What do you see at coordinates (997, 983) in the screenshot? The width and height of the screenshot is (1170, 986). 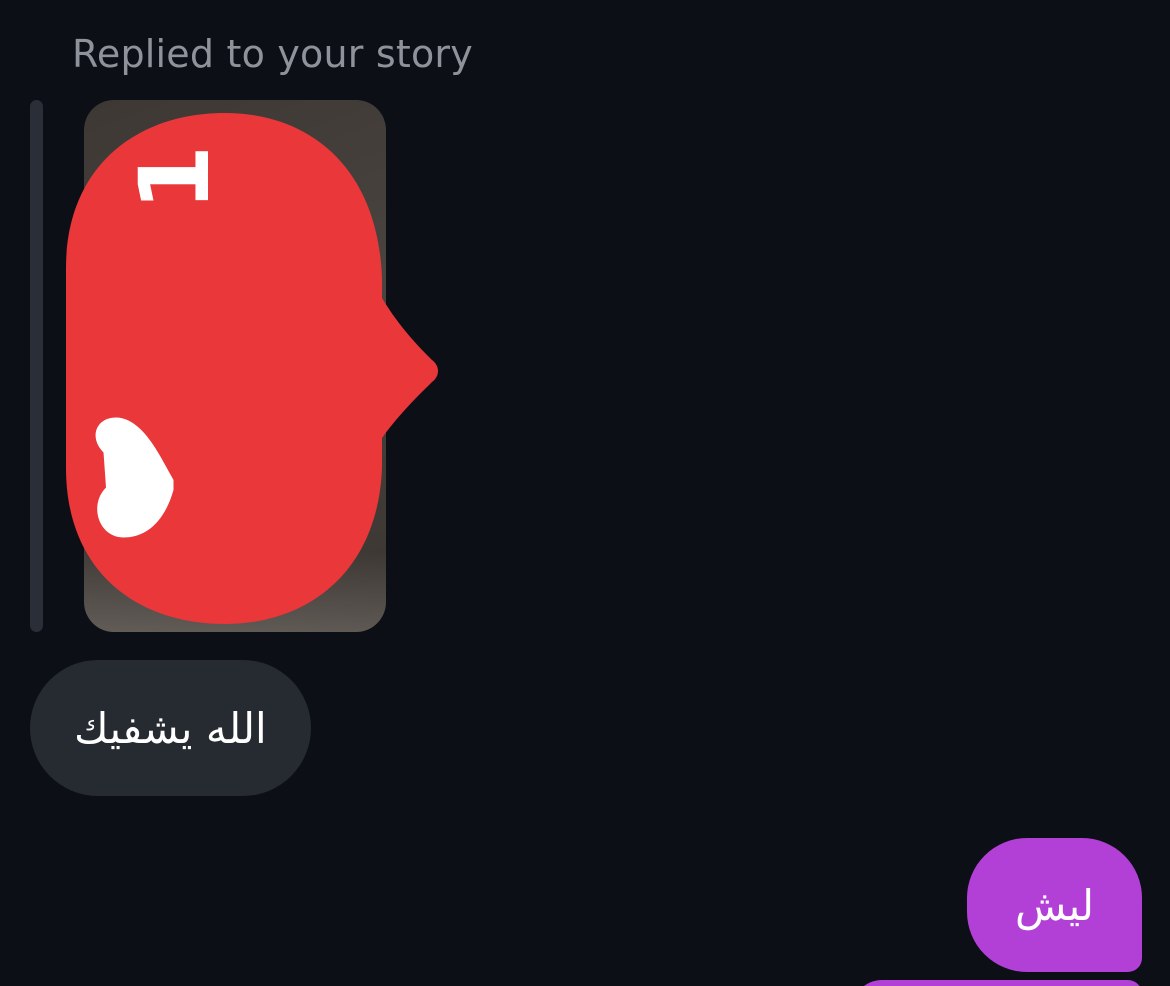 I see `sent-message-partial` at bounding box center [997, 983].